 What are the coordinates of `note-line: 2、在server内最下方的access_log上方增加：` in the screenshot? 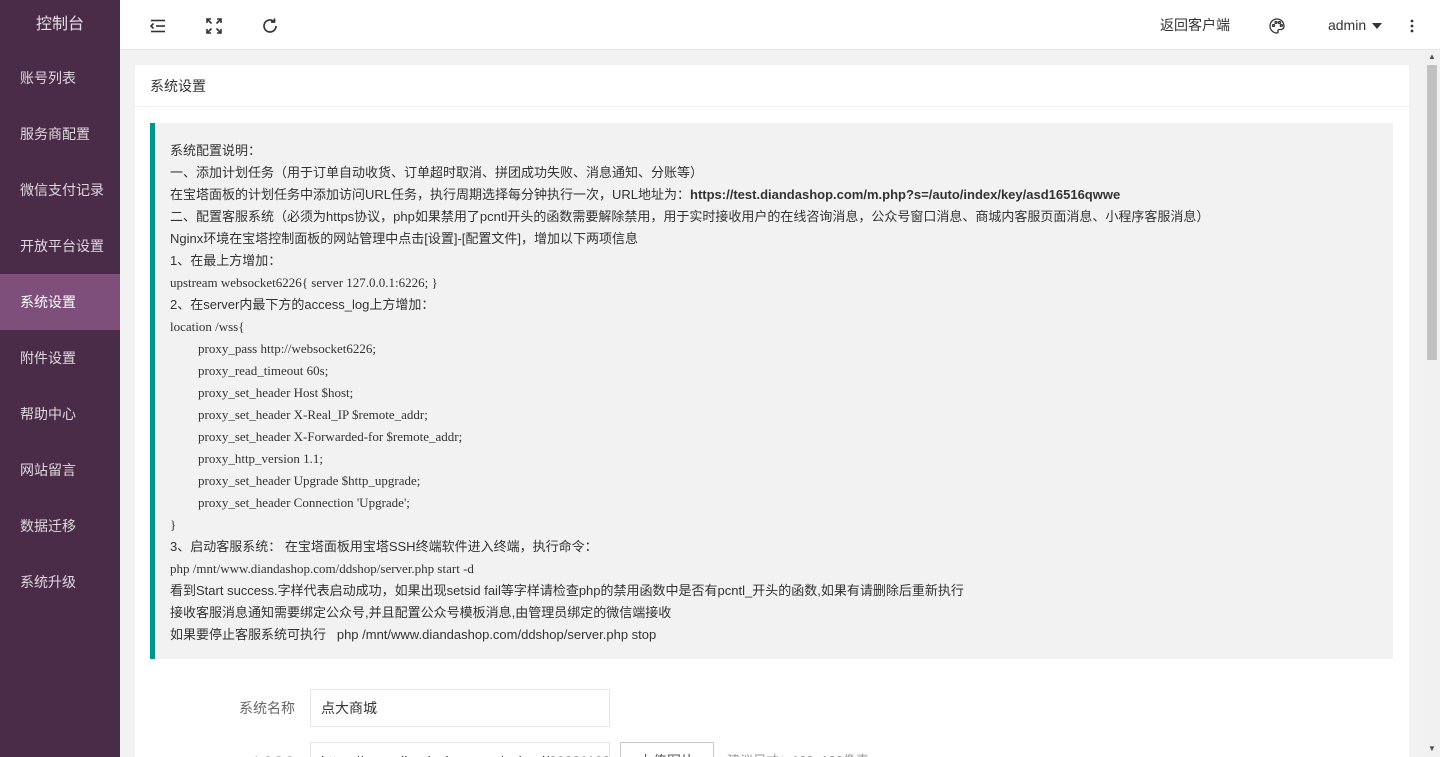 It's located at (302, 304).